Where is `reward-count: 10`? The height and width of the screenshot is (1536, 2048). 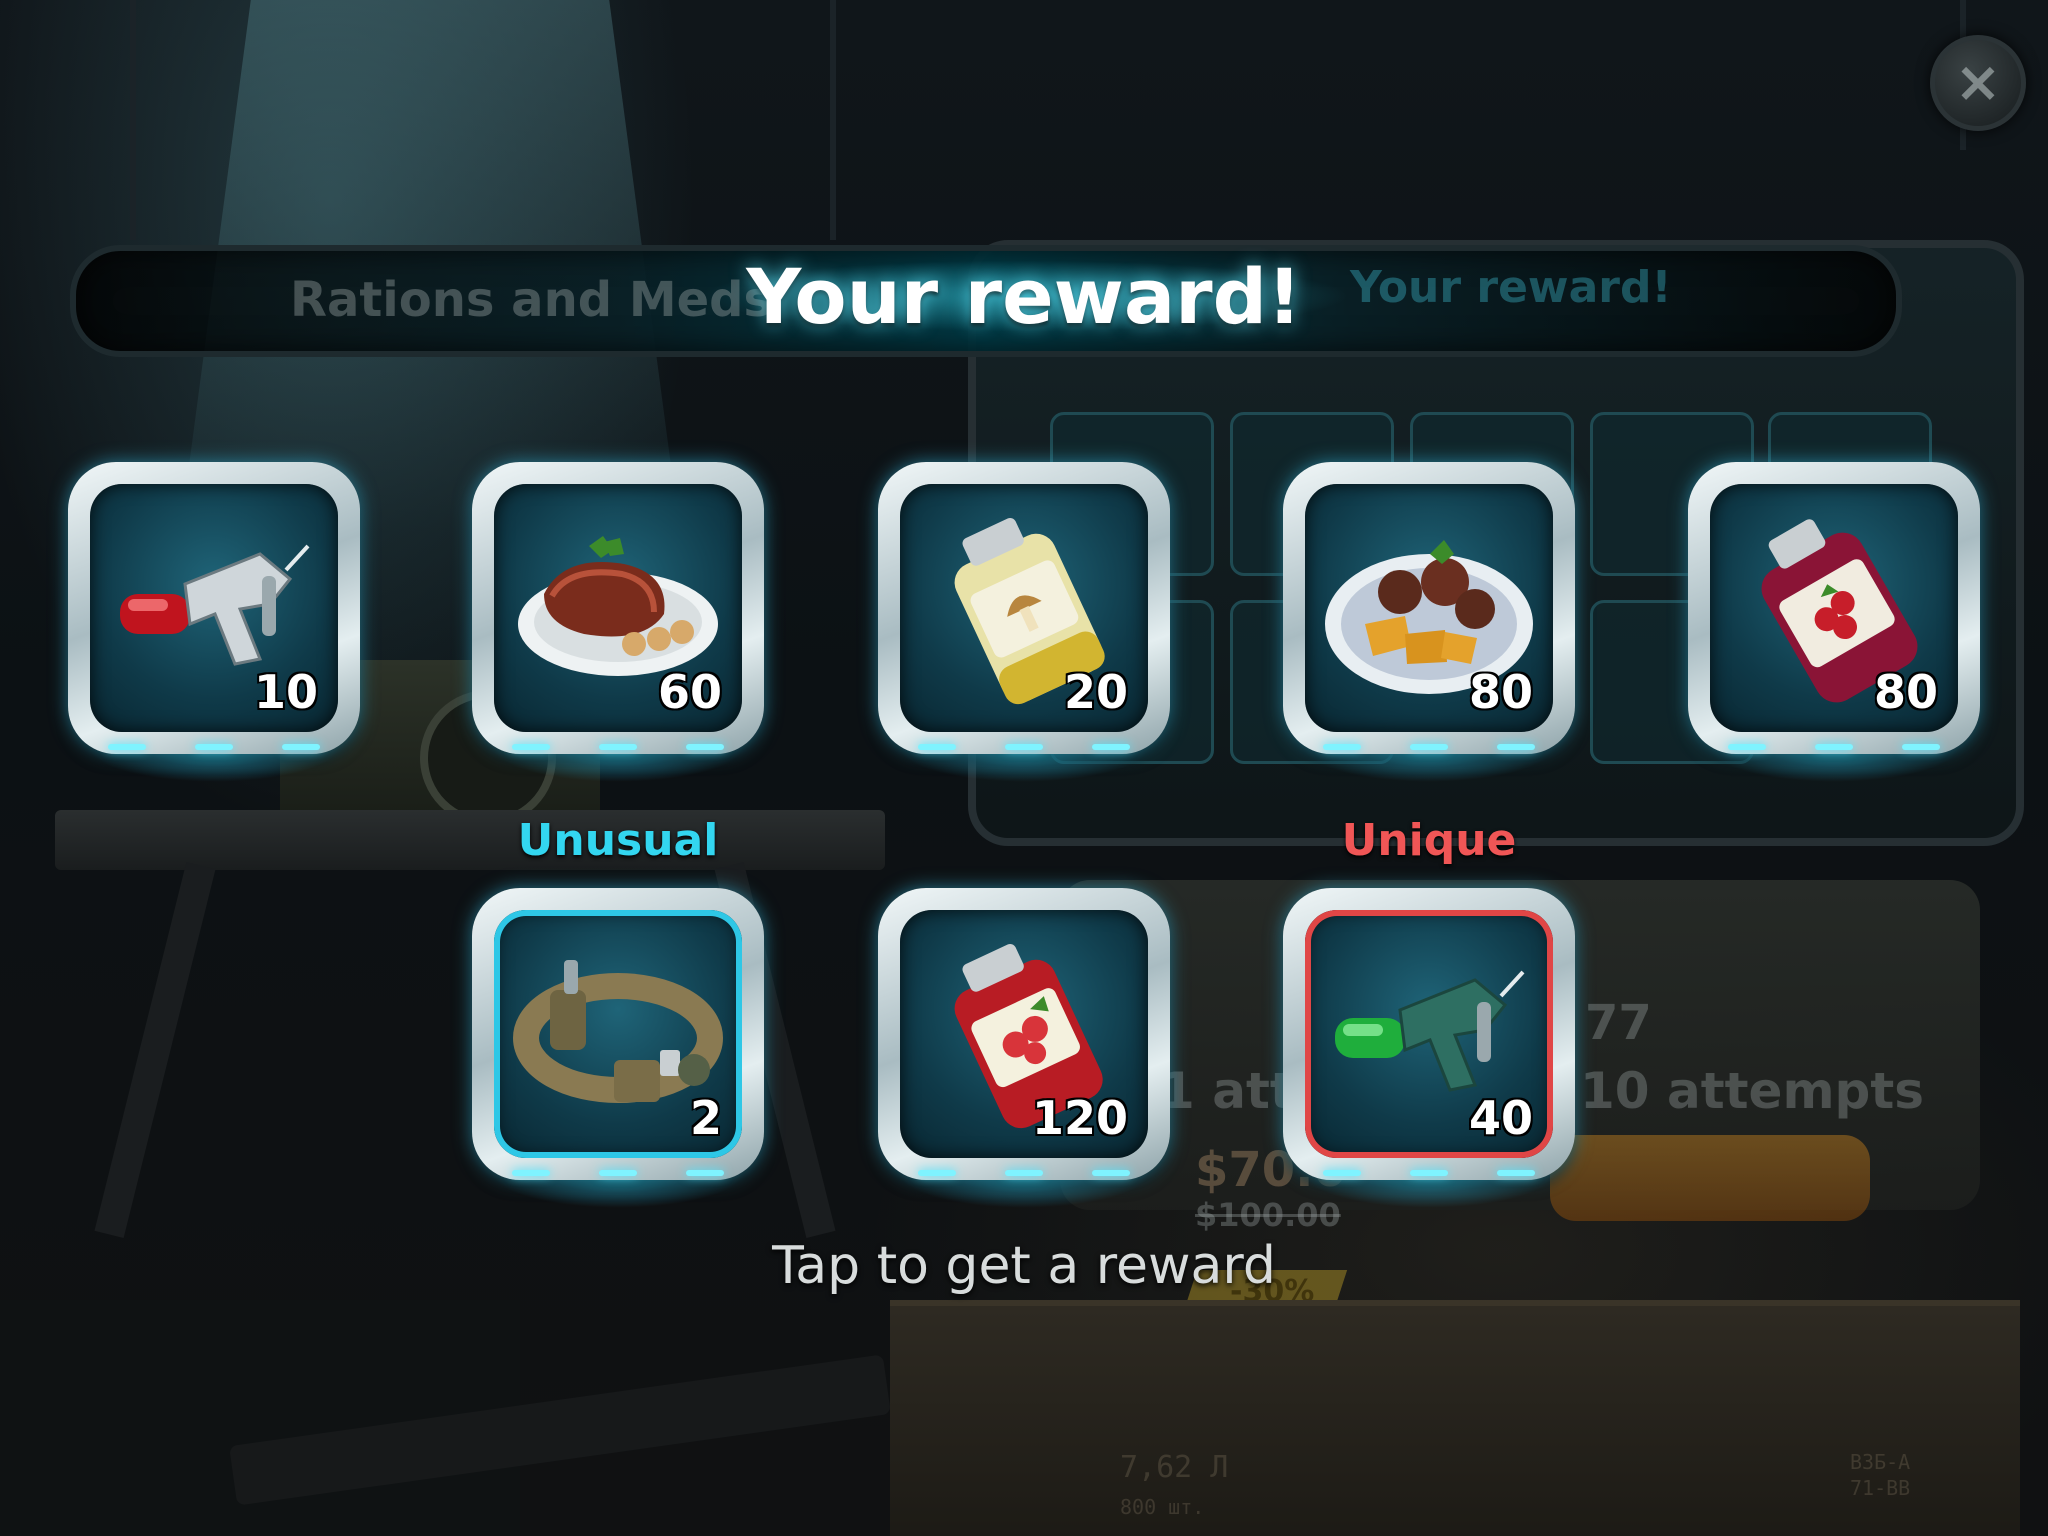 reward-count: 10 is located at coordinates (285, 692).